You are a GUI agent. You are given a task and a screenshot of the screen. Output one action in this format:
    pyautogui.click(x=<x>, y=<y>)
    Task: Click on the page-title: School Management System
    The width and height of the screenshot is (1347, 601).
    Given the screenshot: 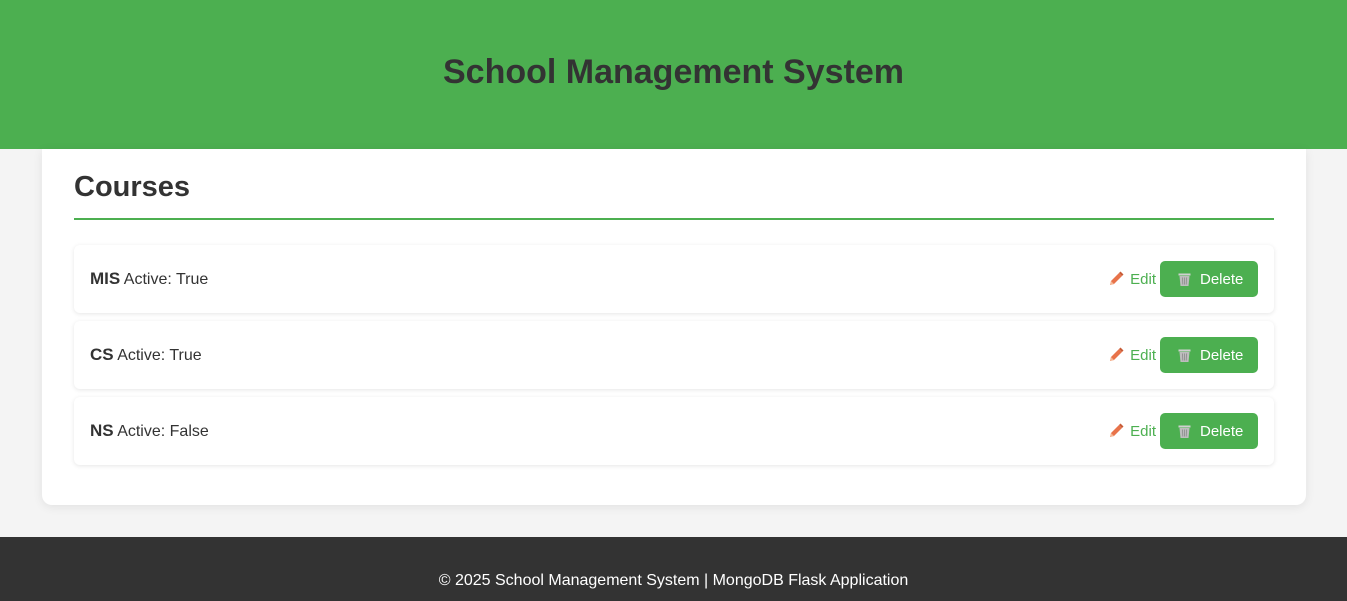 What is the action you would take?
    pyautogui.click(x=673, y=72)
    